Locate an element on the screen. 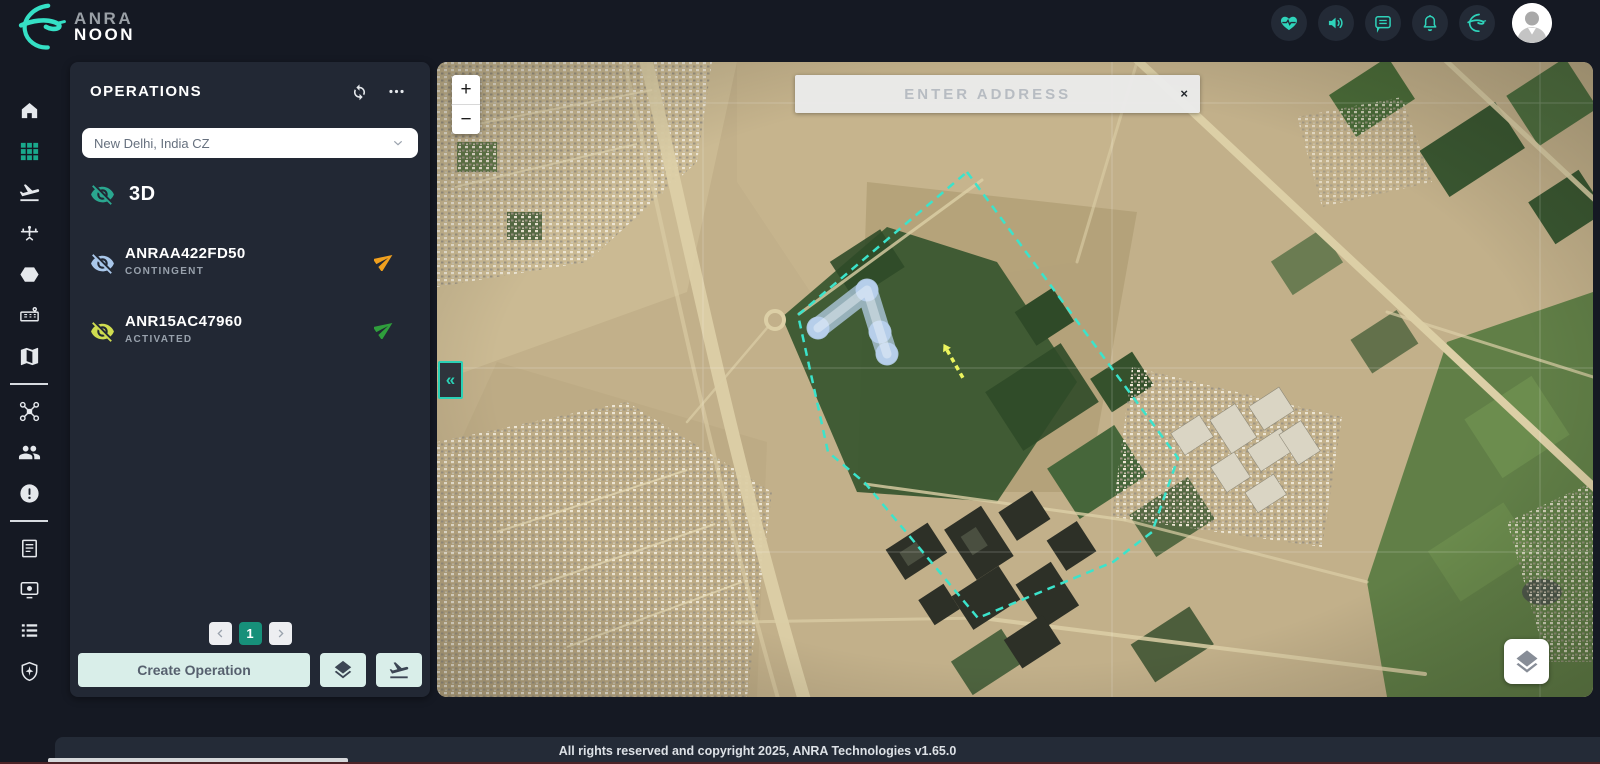 This screenshot has width=1600, height=764. messages-button is located at coordinates (1383, 23).